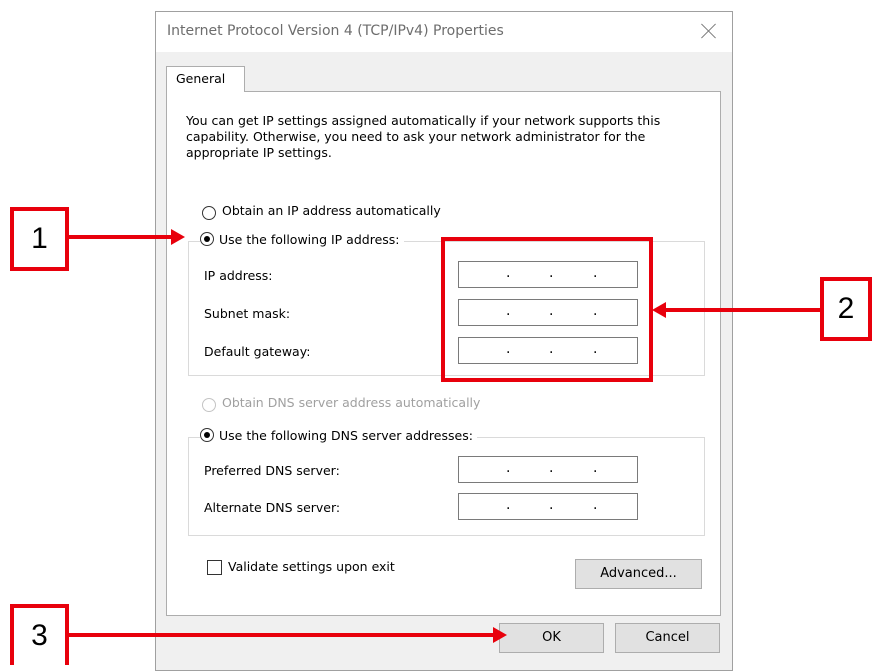  I want to click on annotation-callout-3: 3, so click(39, 634).